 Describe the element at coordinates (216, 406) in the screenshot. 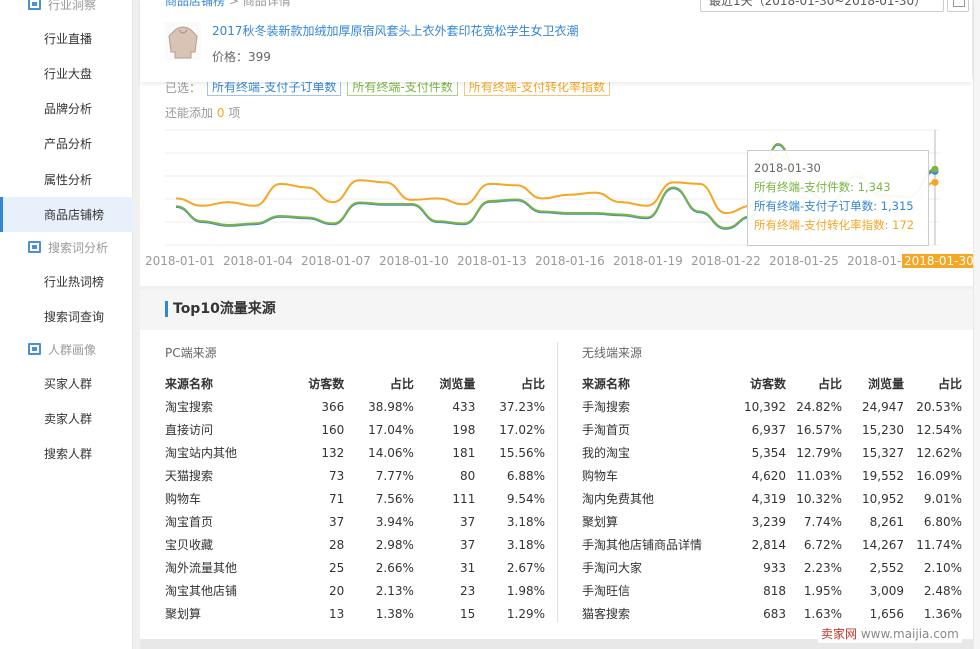

I see `cell-source: 淘宝搜索` at that location.